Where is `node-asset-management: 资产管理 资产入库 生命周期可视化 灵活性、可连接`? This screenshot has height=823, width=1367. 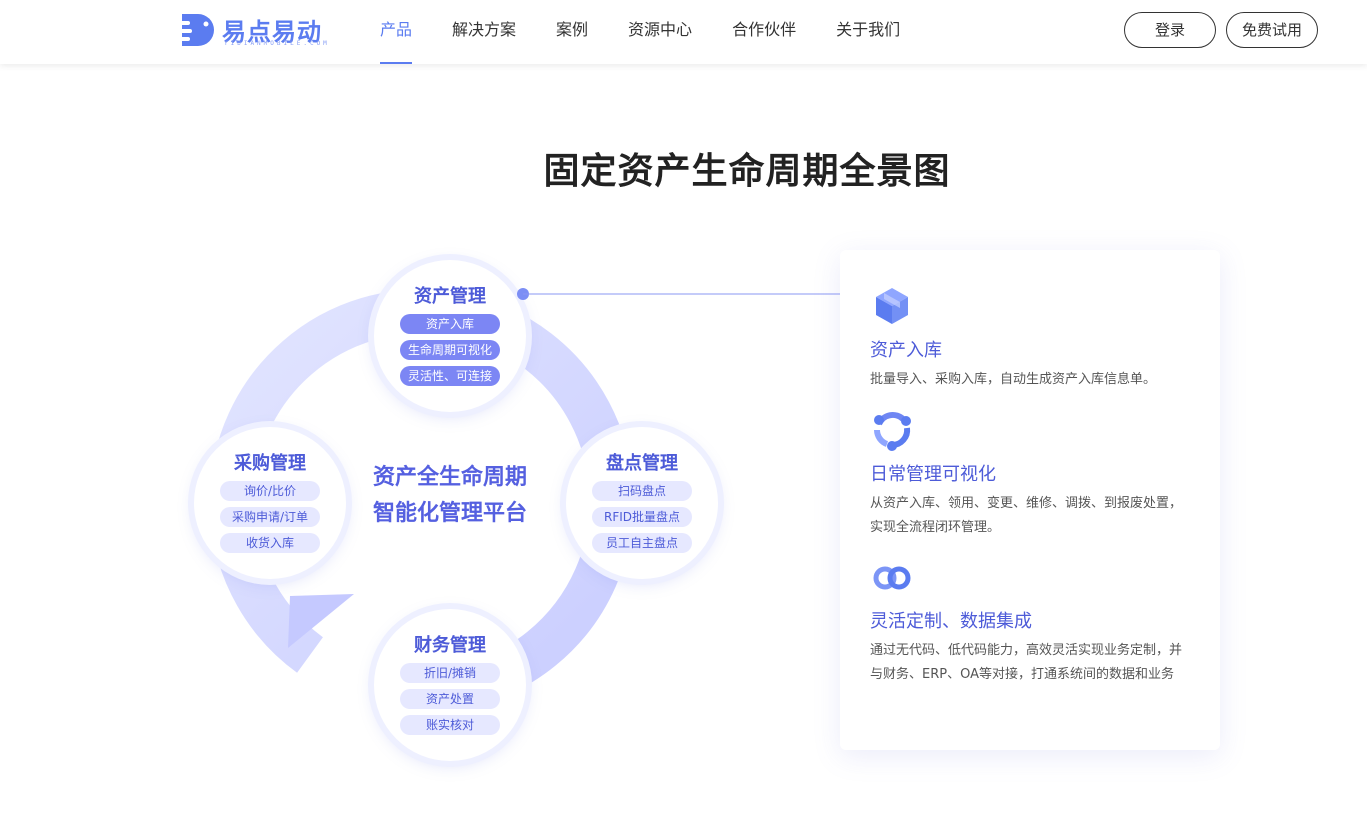
node-asset-management: 资产管理 资产入库 生命周期可视化 灵活性、可连接 is located at coordinates (450, 336).